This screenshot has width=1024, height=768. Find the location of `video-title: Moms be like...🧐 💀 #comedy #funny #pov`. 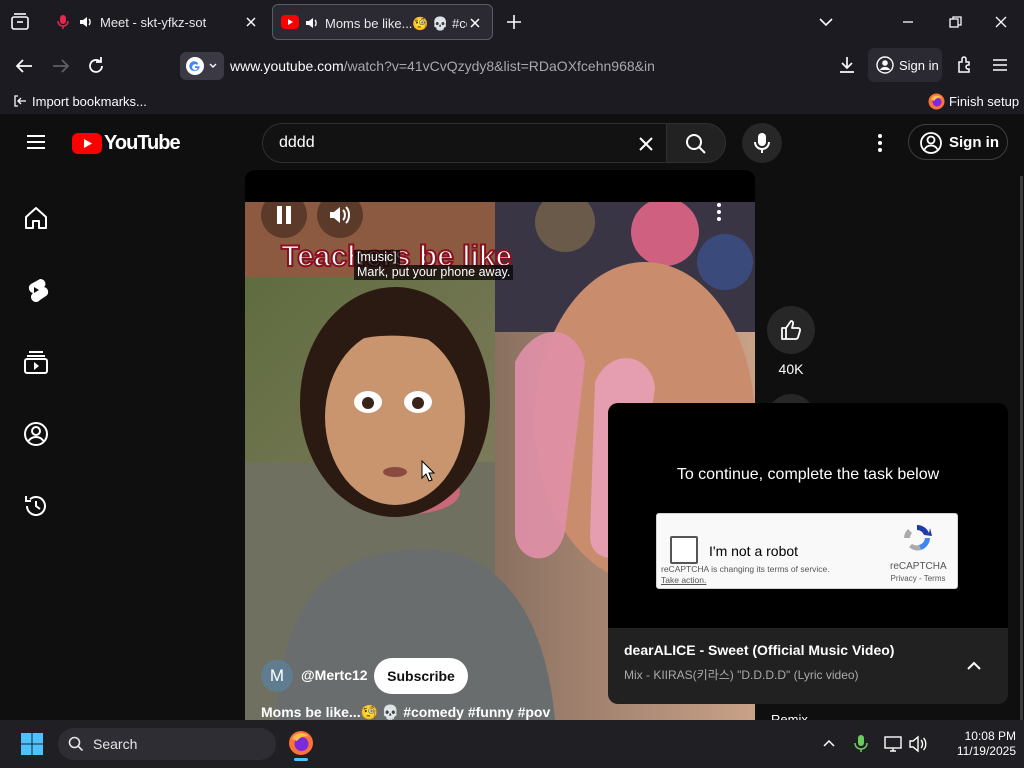

video-title: Moms be like...🧐 💀 #comedy #funny #pov is located at coordinates (406, 712).